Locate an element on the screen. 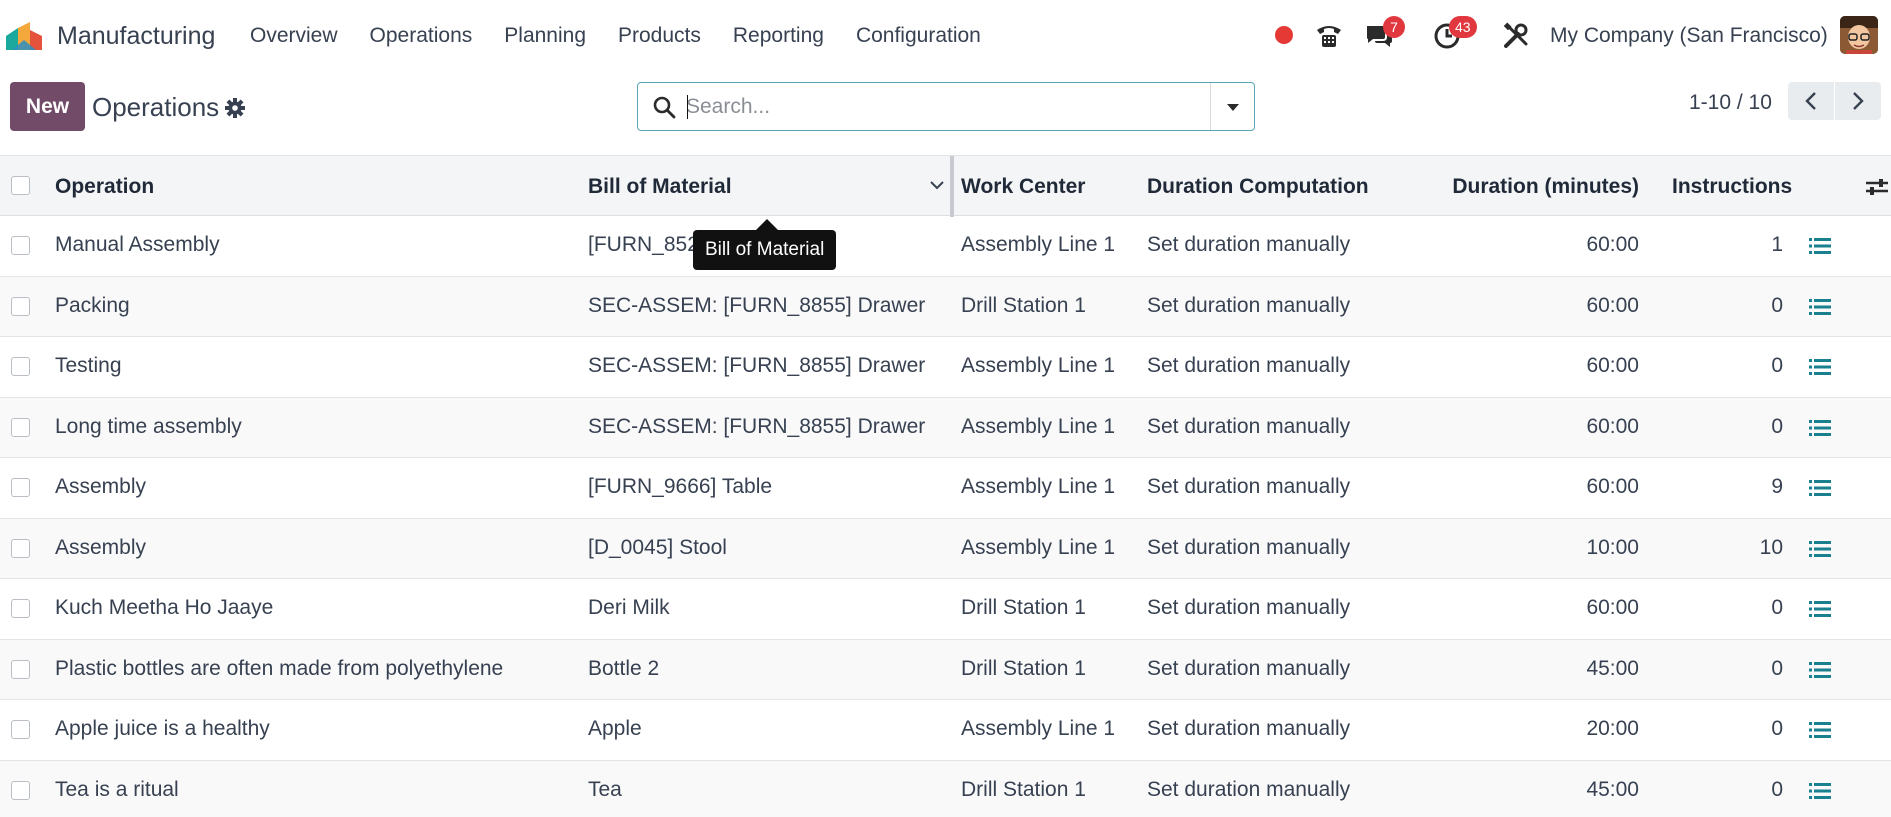 The height and width of the screenshot is (817, 1891). search-options-toggle is located at coordinates (1232, 106).